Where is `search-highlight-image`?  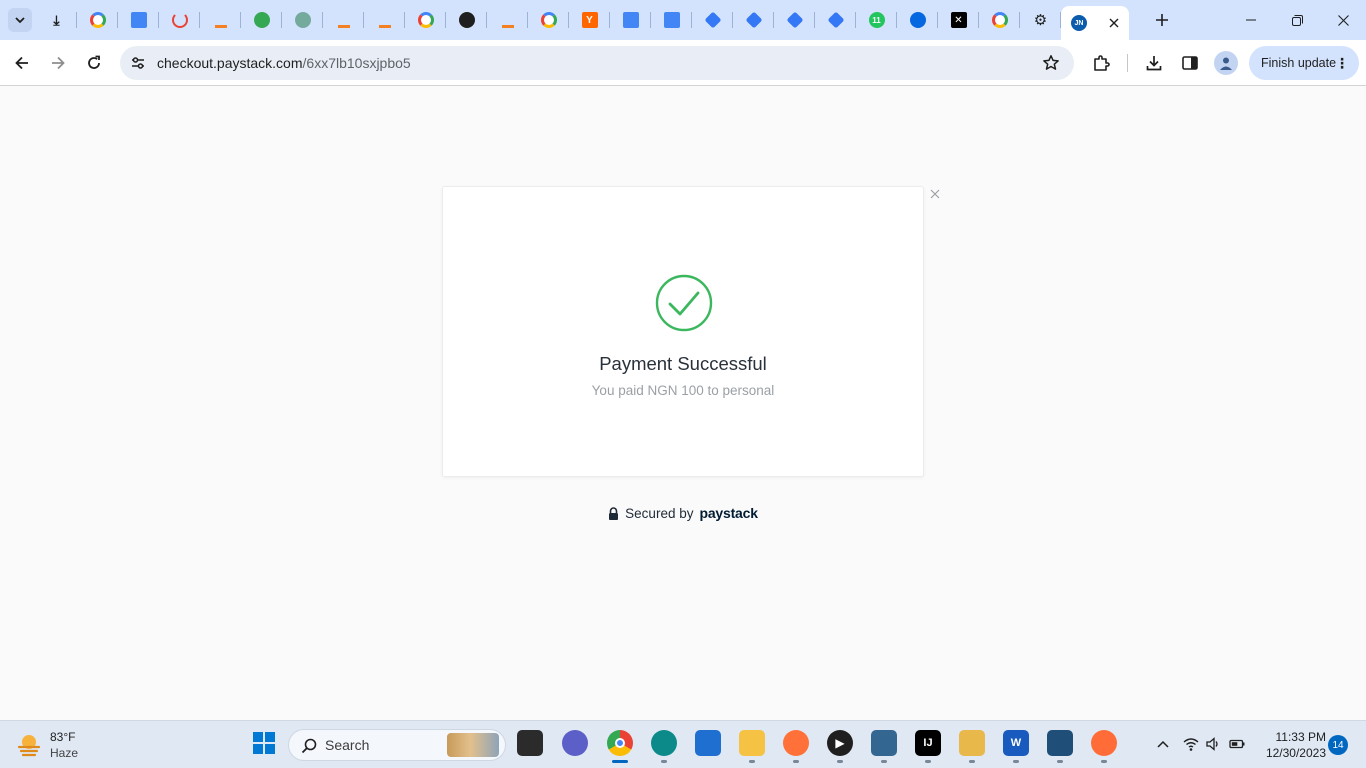 search-highlight-image is located at coordinates (473, 745).